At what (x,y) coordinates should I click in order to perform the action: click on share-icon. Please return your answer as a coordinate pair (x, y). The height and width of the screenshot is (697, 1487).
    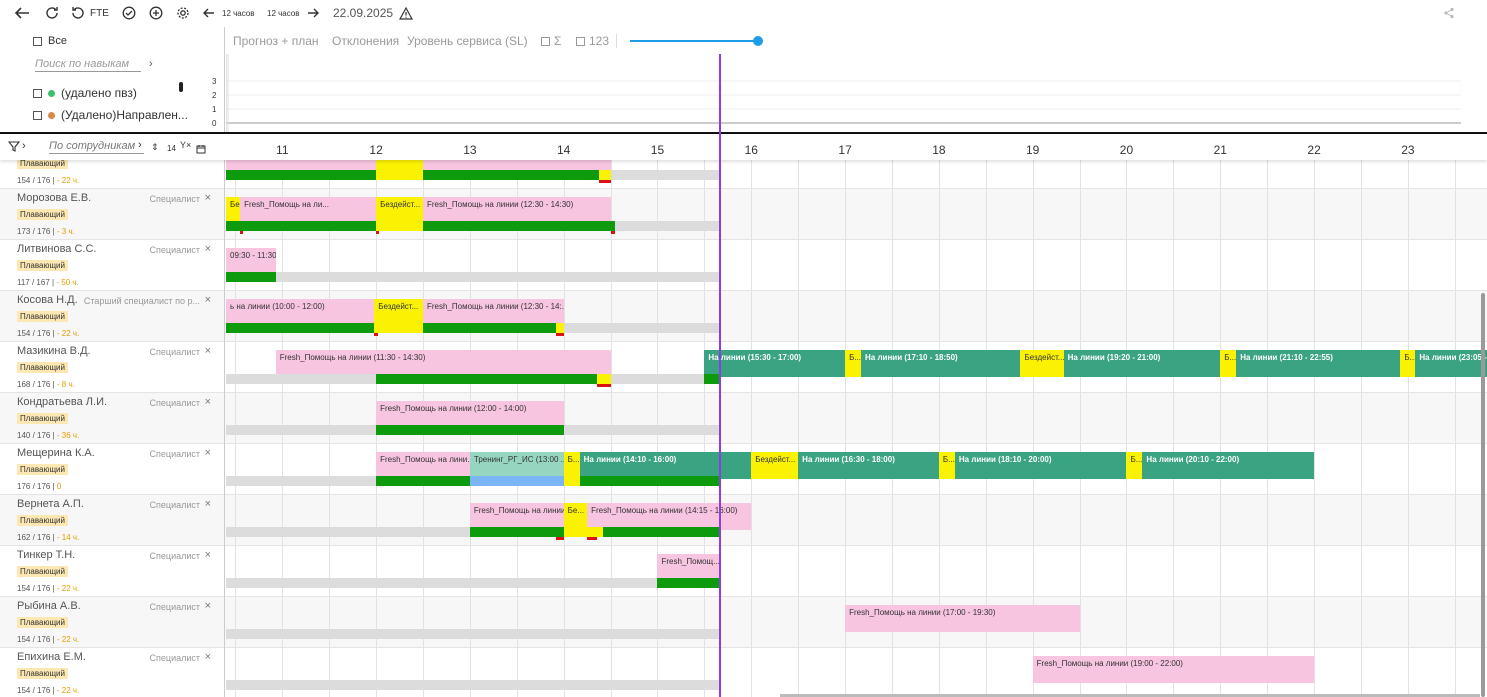
    Looking at the image, I should click on (1449, 13).